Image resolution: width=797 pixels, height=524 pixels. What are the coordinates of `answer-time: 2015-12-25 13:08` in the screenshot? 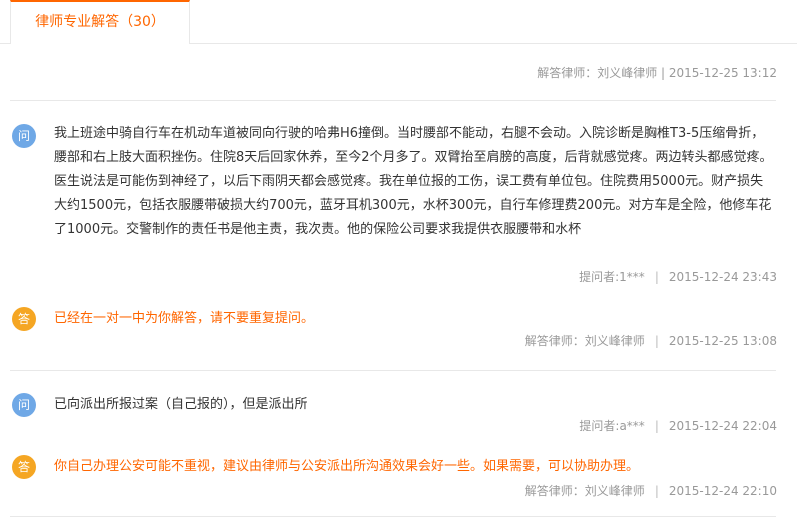 It's located at (722, 341).